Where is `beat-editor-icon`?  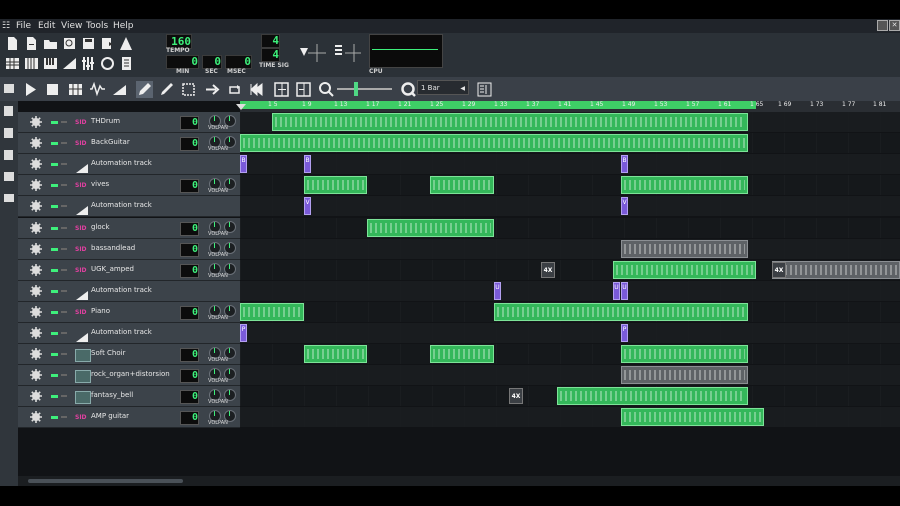
beat-editor-icon is located at coordinates (31, 63).